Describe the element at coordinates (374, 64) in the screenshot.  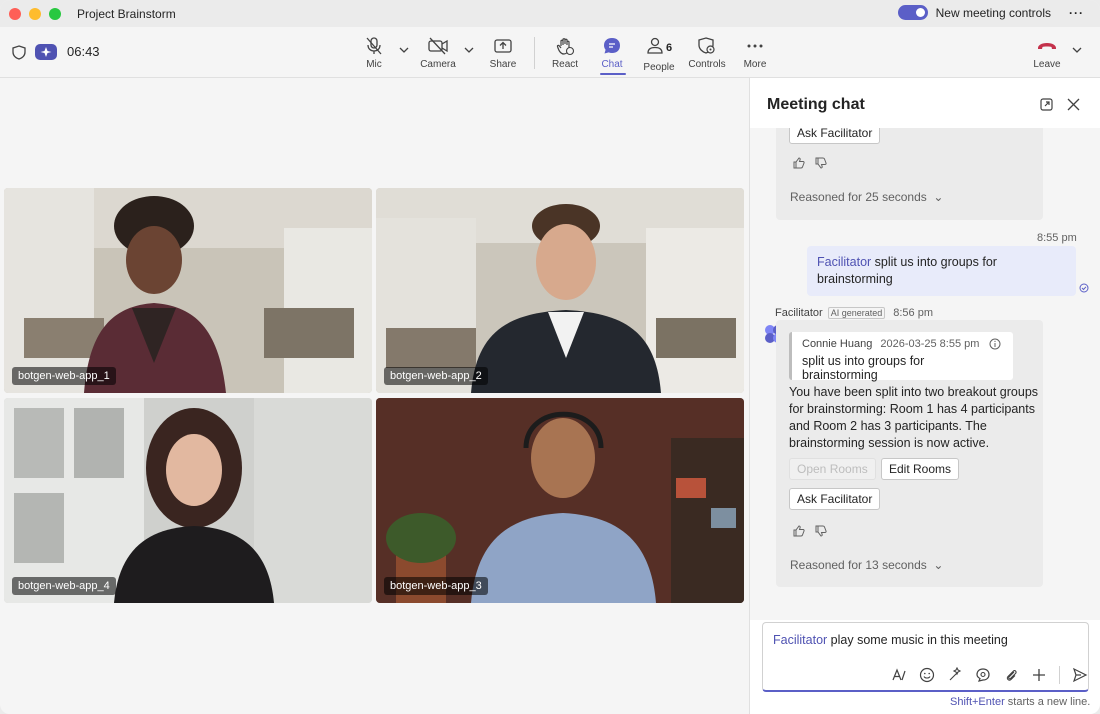
I see `mic-label: Mic` at that location.